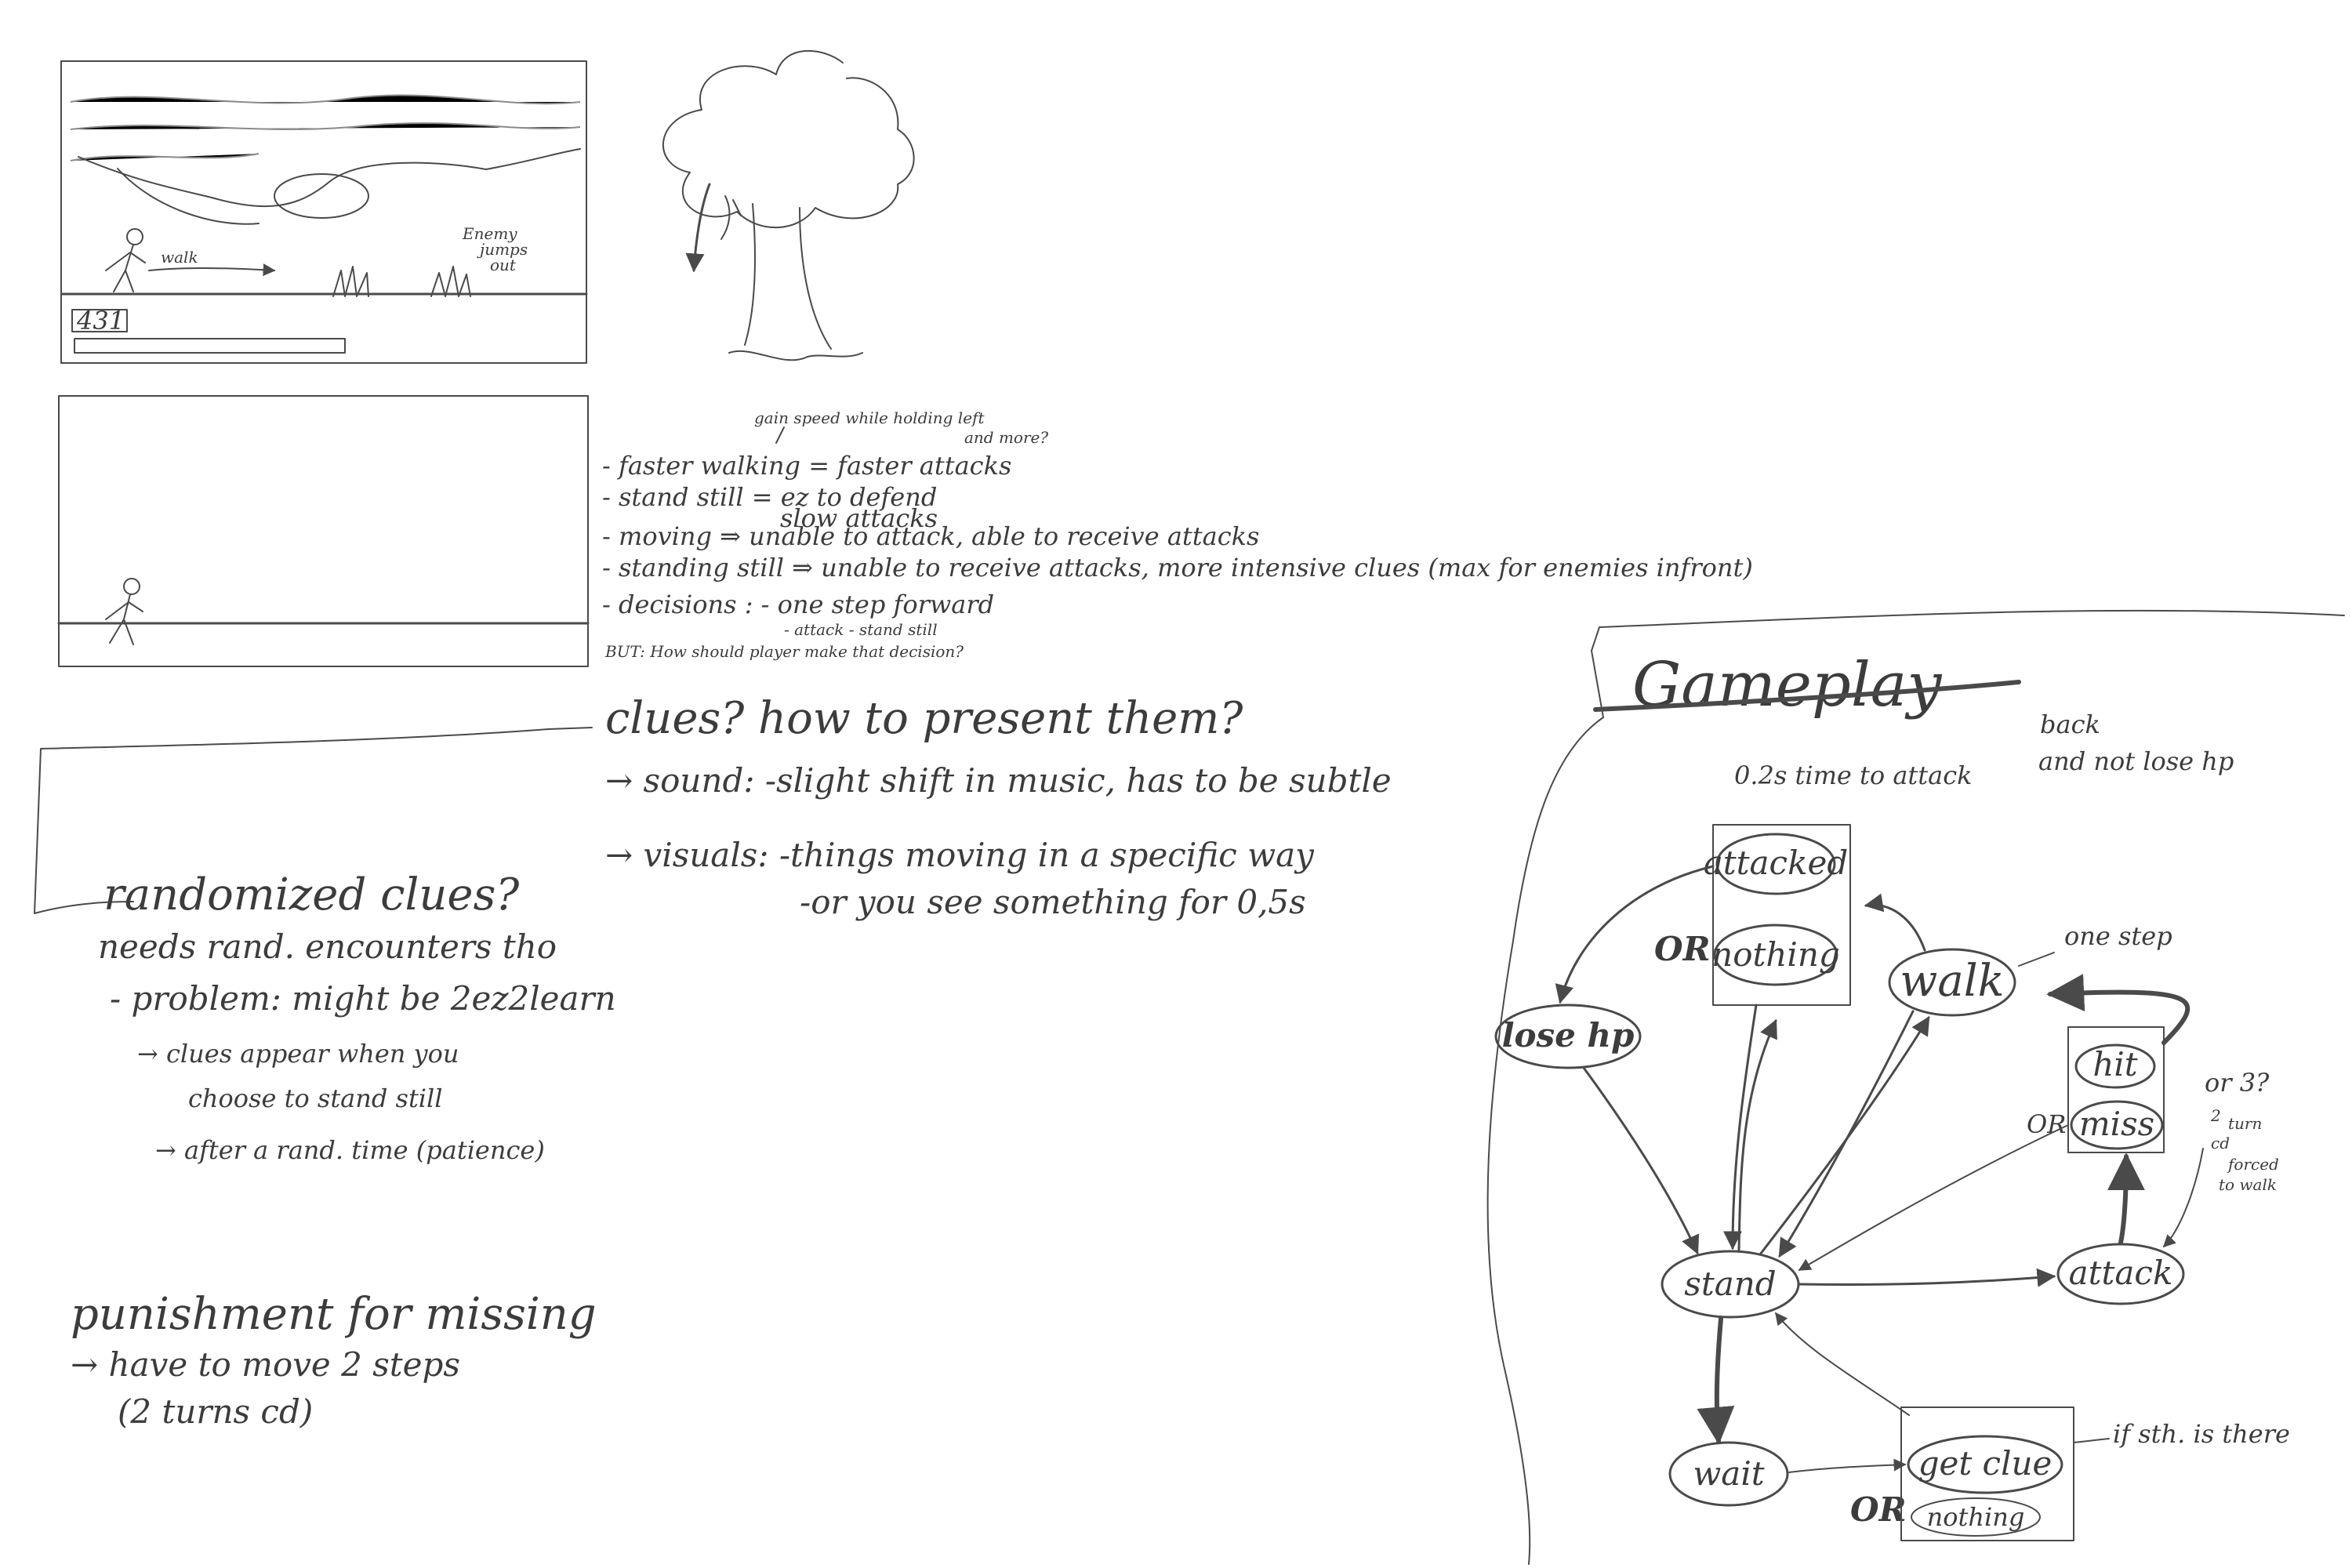 This screenshot has width=2352, height=1568. I want to click on edge-walk-to-stand, so click(1846, 1134).